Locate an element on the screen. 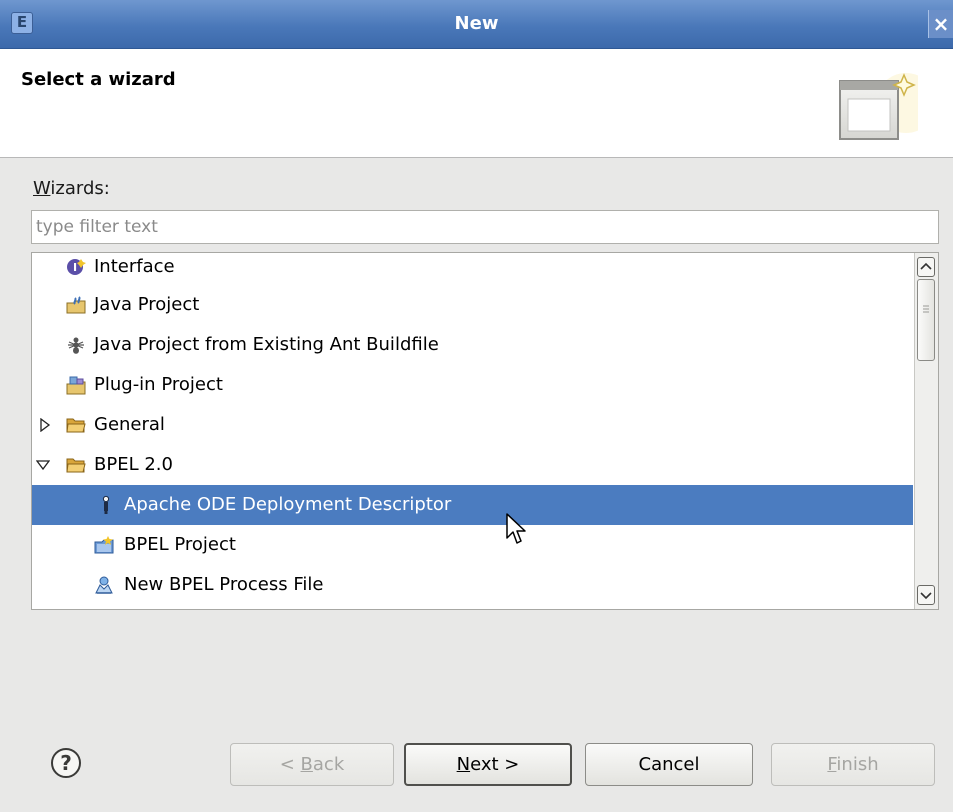 The width and height of the screenshot is (953, 812). window-title: New is located at coordinates (476, 23).